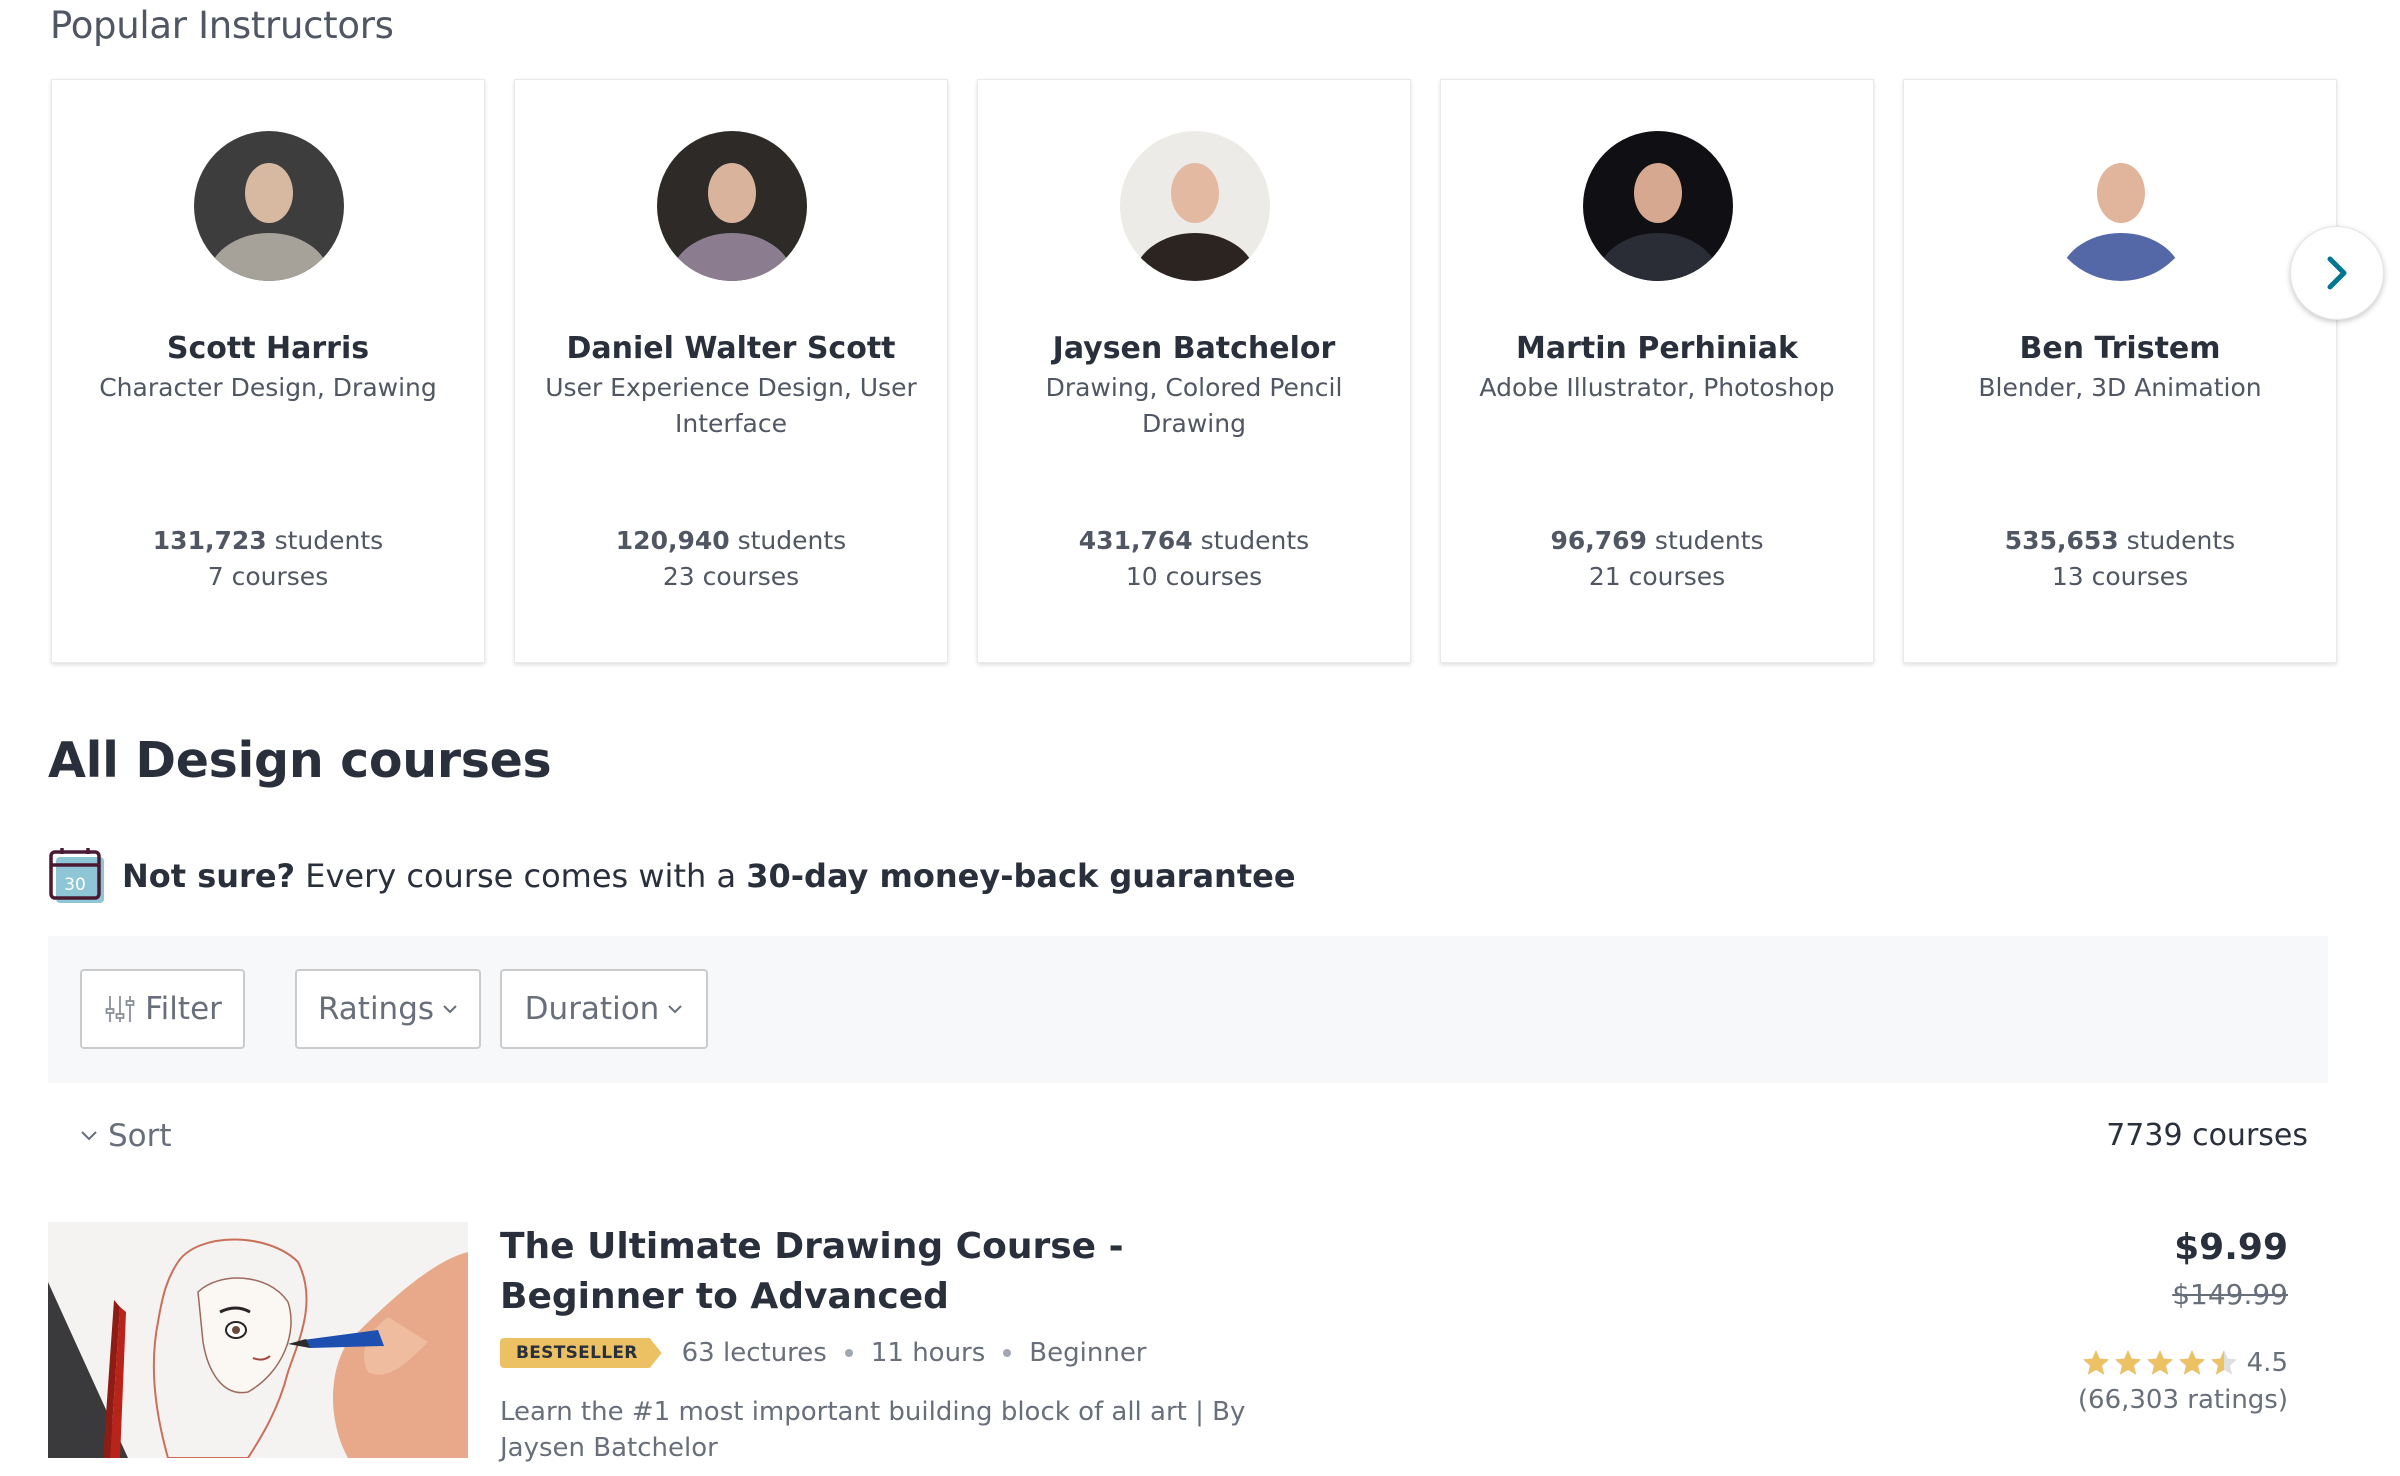  What do you see at coordinates (754, 1353) in the screenshot?
I see `course-lectures: 63 lectures` at bounding box center [754, 1353].